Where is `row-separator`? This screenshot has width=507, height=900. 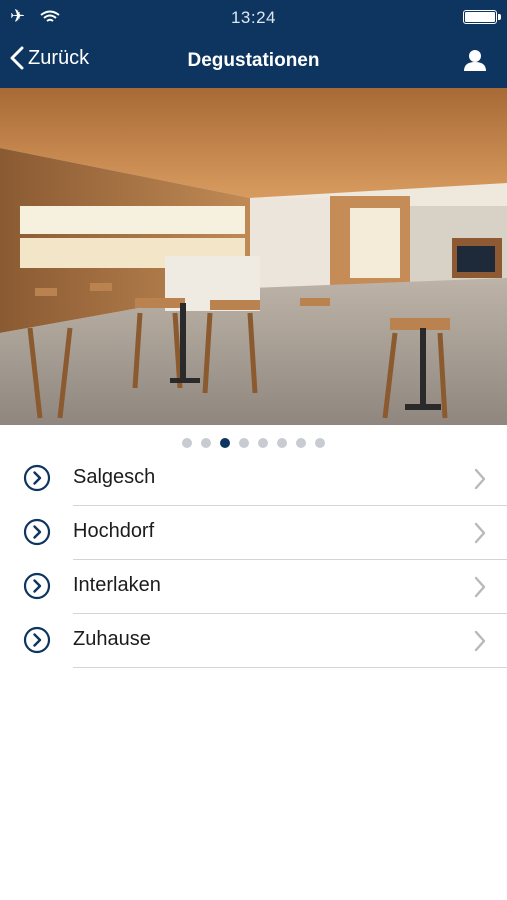
row-separator is located at coordinates (290, 667).